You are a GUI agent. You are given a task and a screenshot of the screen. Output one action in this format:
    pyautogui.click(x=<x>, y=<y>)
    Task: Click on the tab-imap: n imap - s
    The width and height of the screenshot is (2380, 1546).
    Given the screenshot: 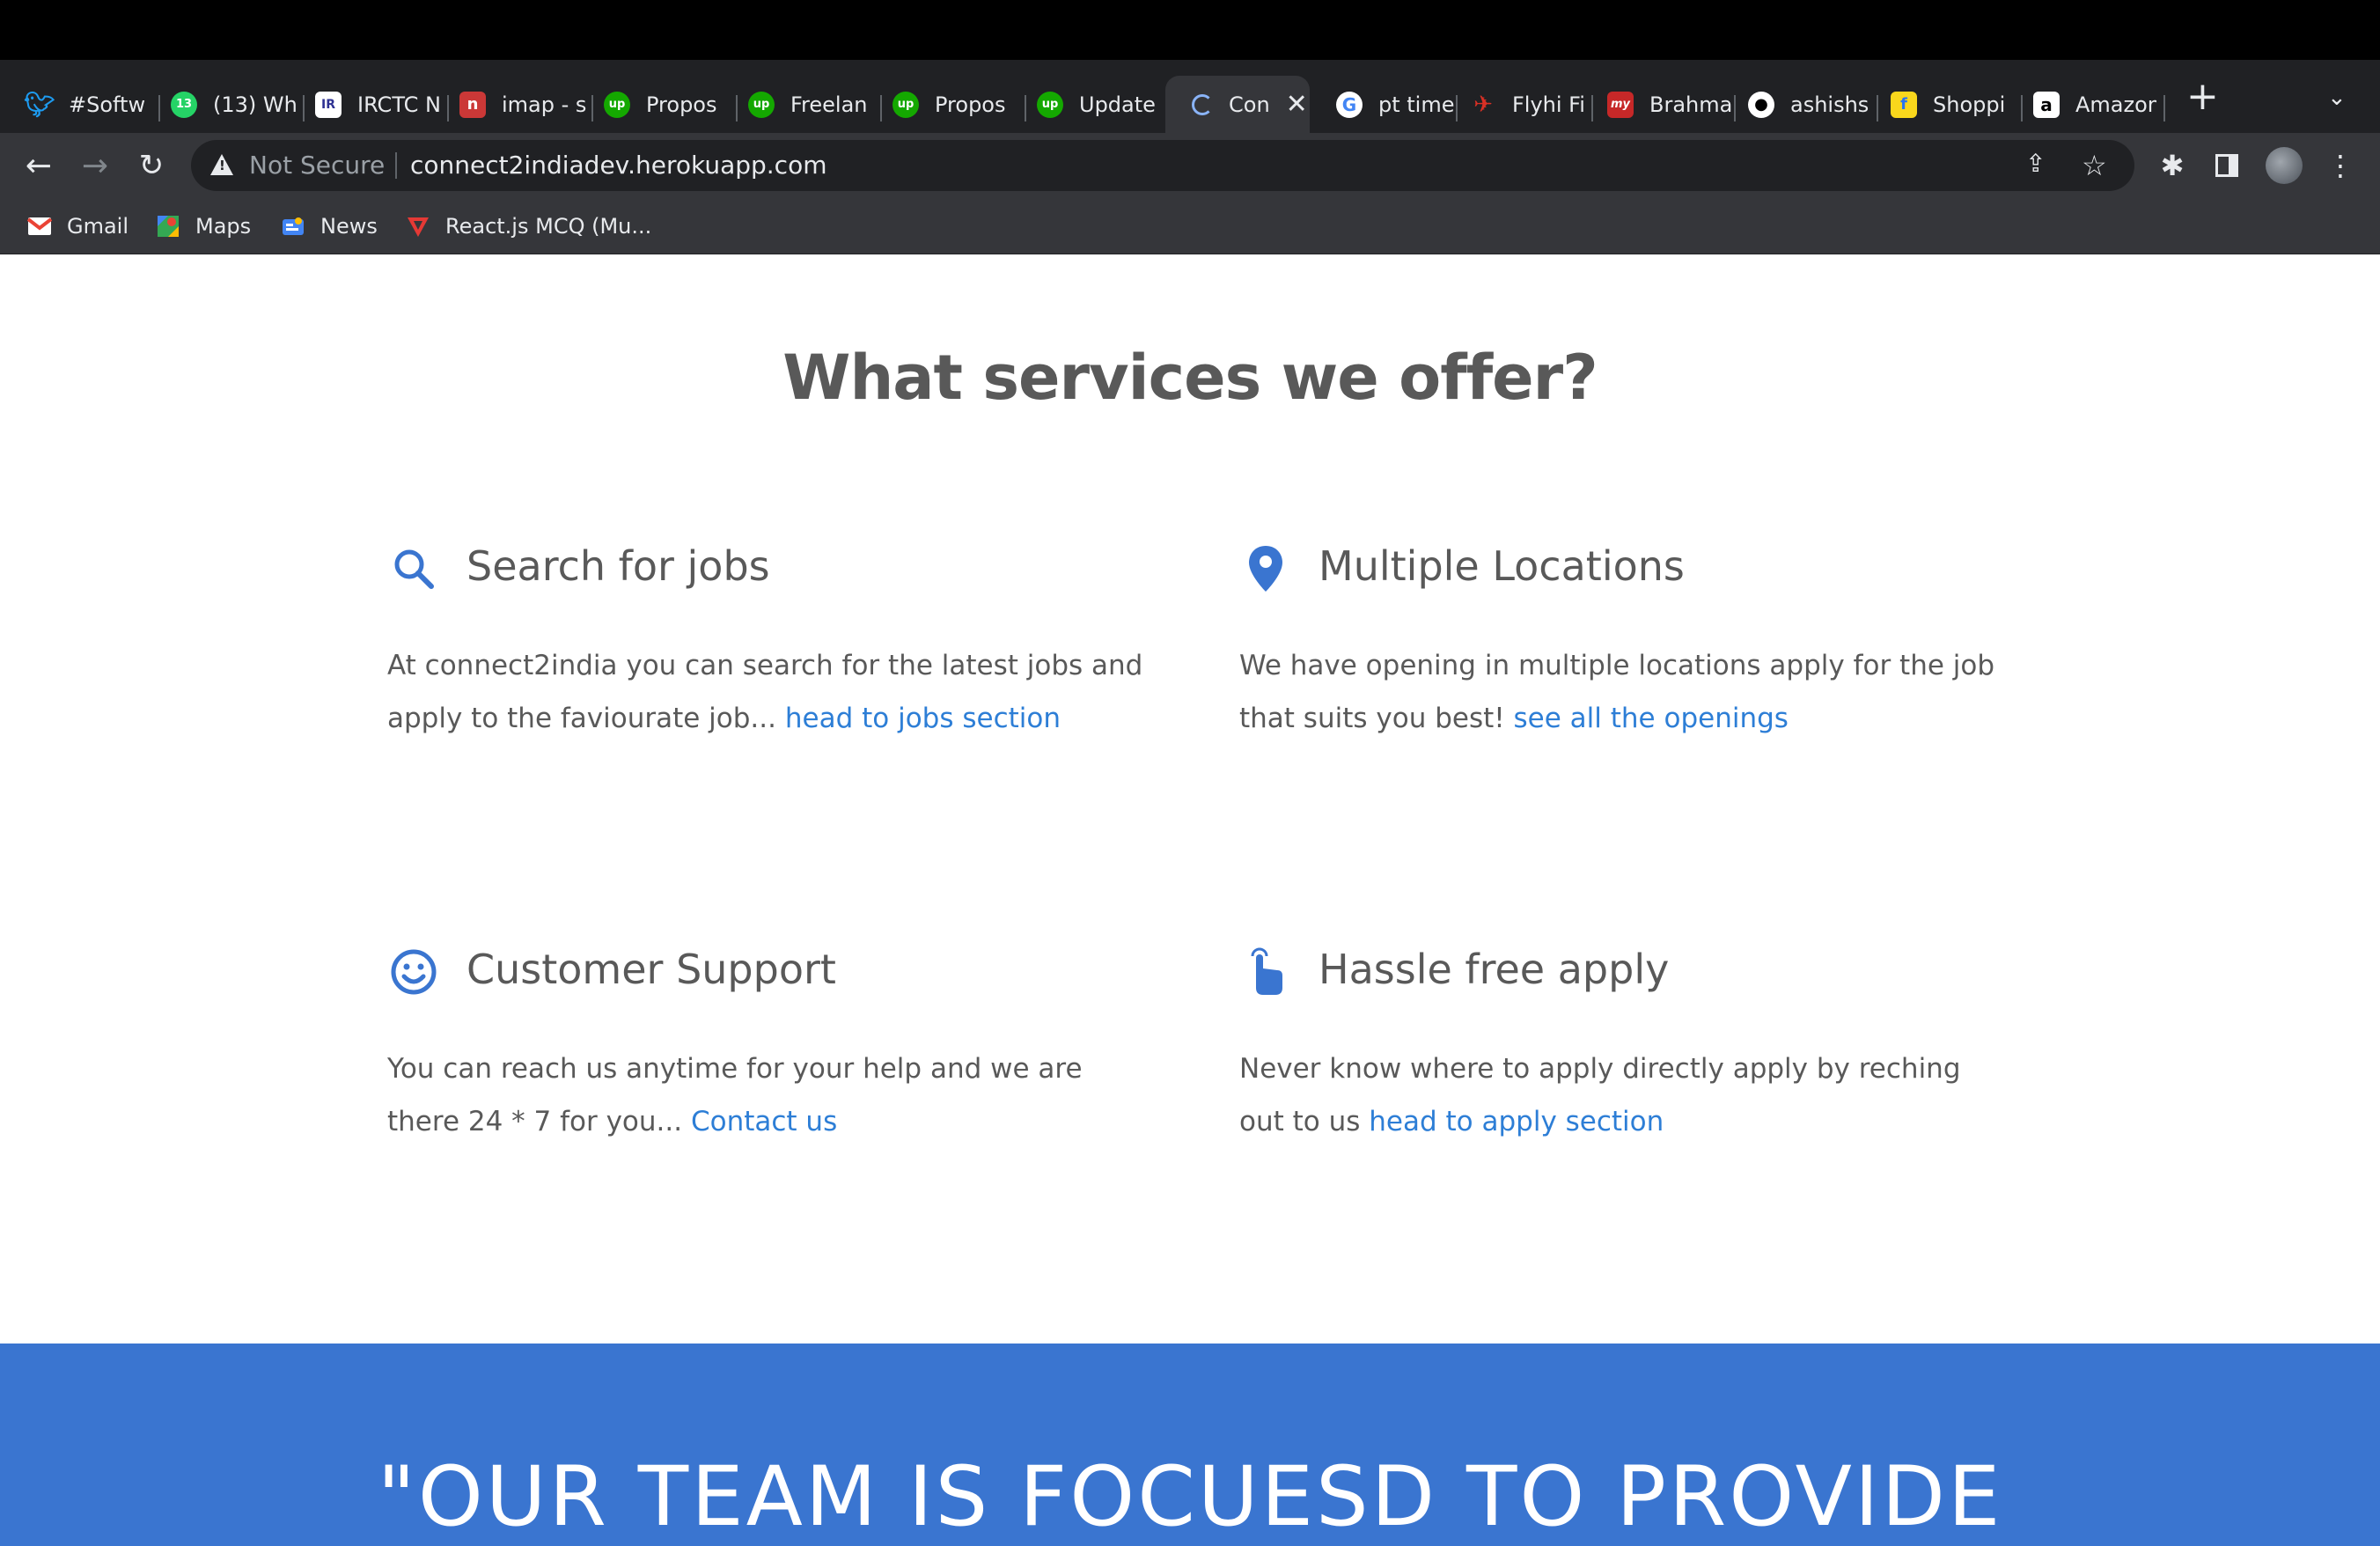 What is the action you would take?
    pyautogui.click(x=512, y=104)
    